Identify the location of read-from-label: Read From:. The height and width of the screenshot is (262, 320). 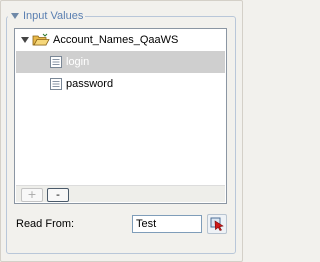
(45, 224).